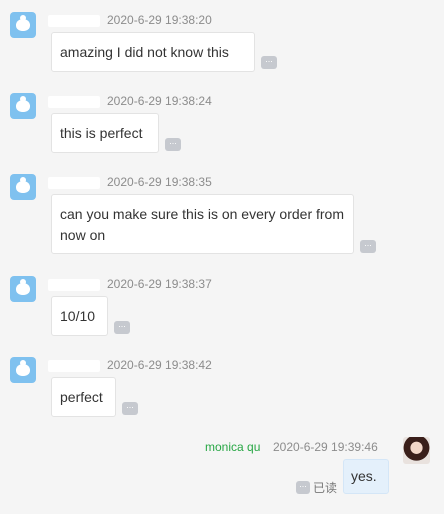 The height and width of the screenshot is (514, 444). What do you see at coordinates (159, 284) in the screenshot?
I see `message-timestamp: 2020-6-29 19:38:37` at bounding box center [159, 284].